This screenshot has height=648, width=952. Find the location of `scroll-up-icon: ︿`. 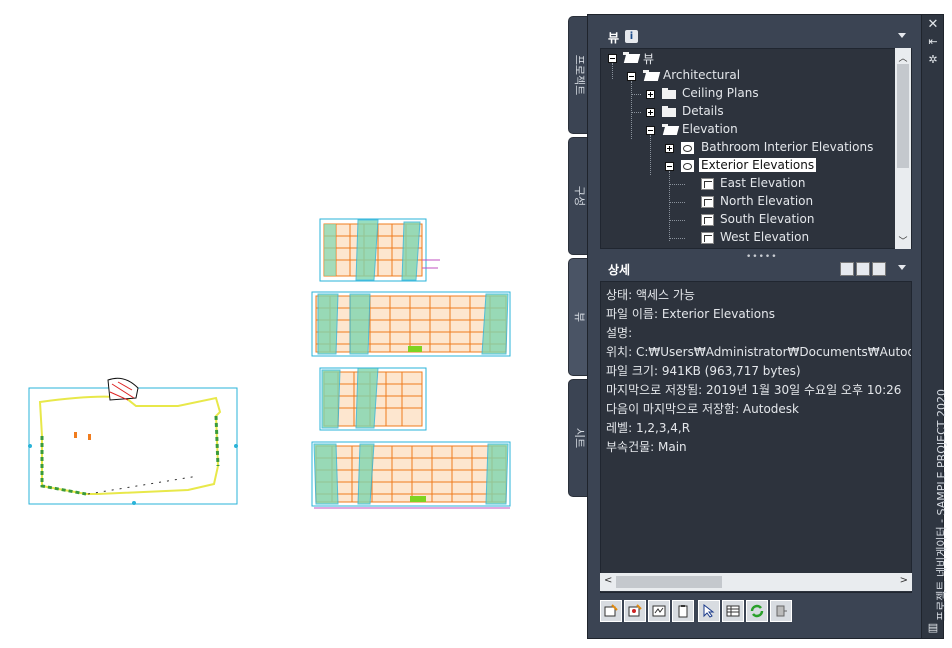

scroll-up-icon: ︿ is located at coordinates (903, 57).